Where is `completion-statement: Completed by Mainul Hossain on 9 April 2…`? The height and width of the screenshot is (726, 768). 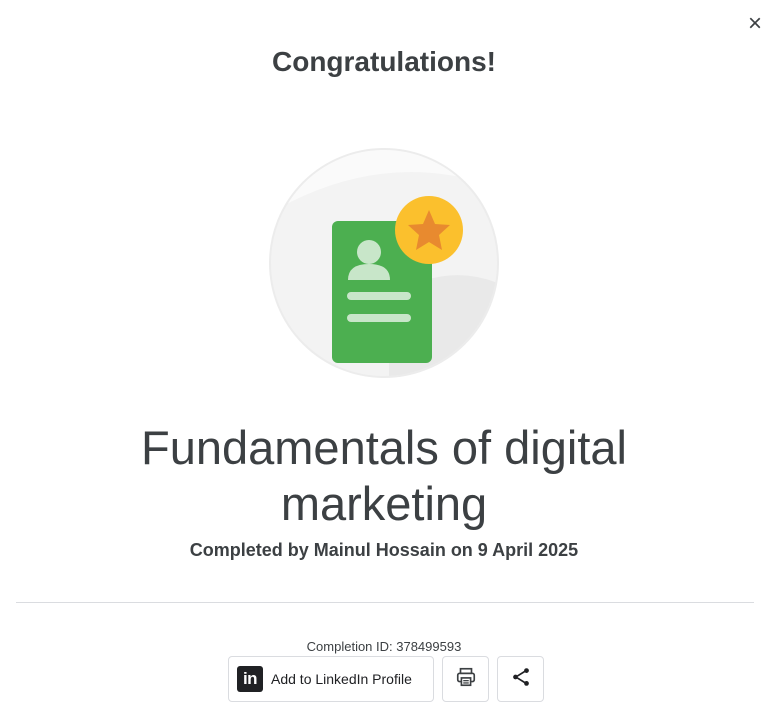 completion-statement: Completed by Mainul Hossain on 9 April 2… is located at coordinates (384, 550).